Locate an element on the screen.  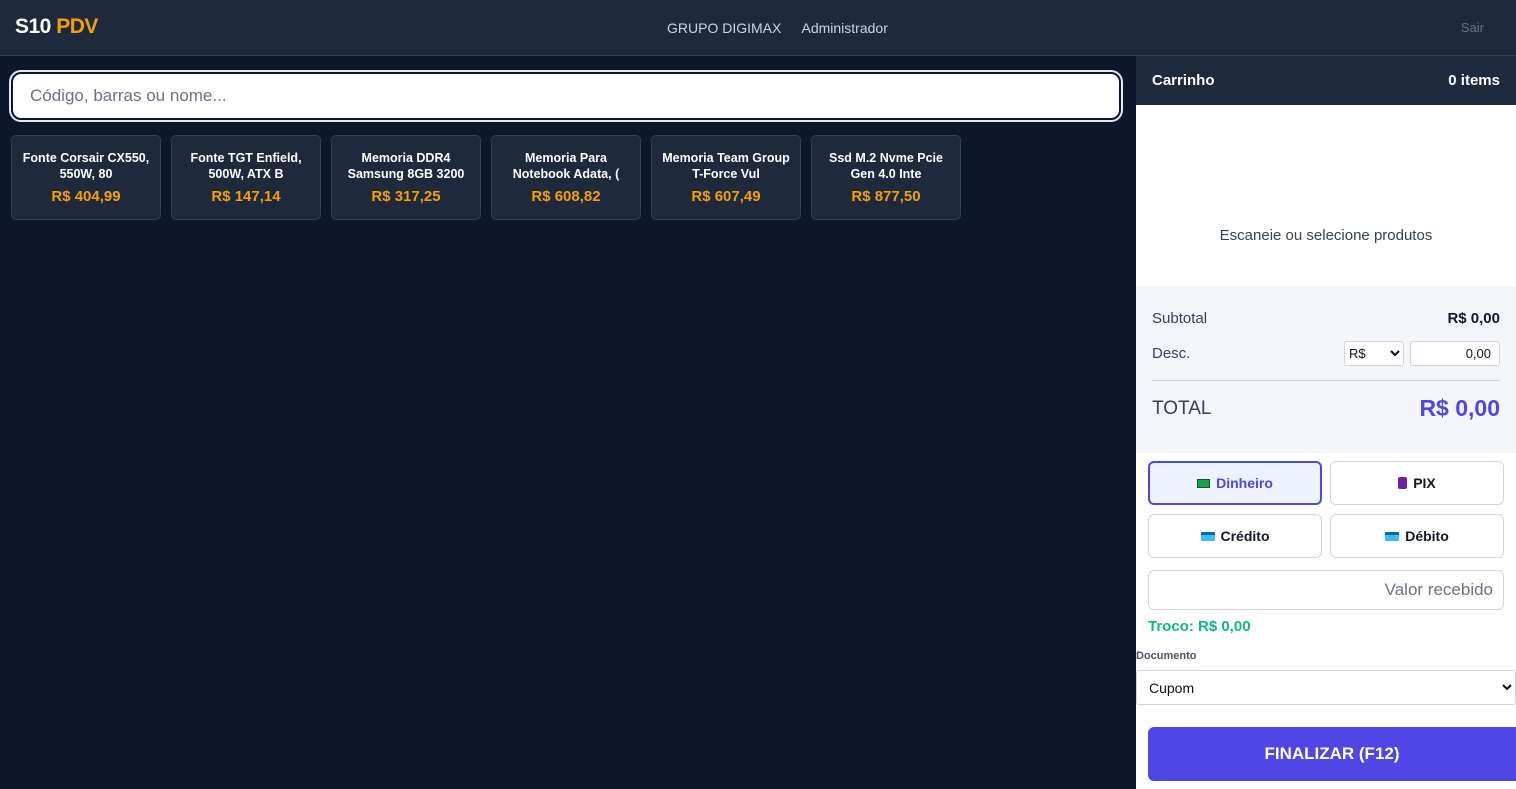
product-name: Memoria Team Group T-Force Vul is located at coordinates (726, 166).